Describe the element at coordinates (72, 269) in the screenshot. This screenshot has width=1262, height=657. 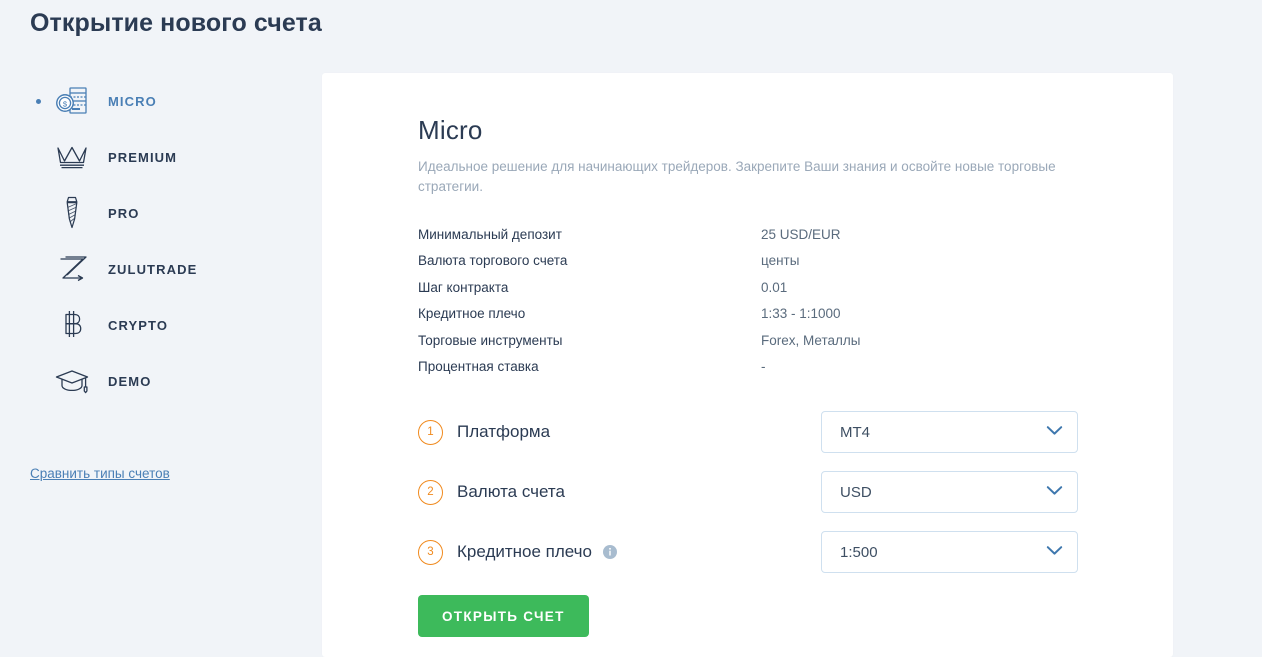
I see `zulutrade-z-icon` at that location.